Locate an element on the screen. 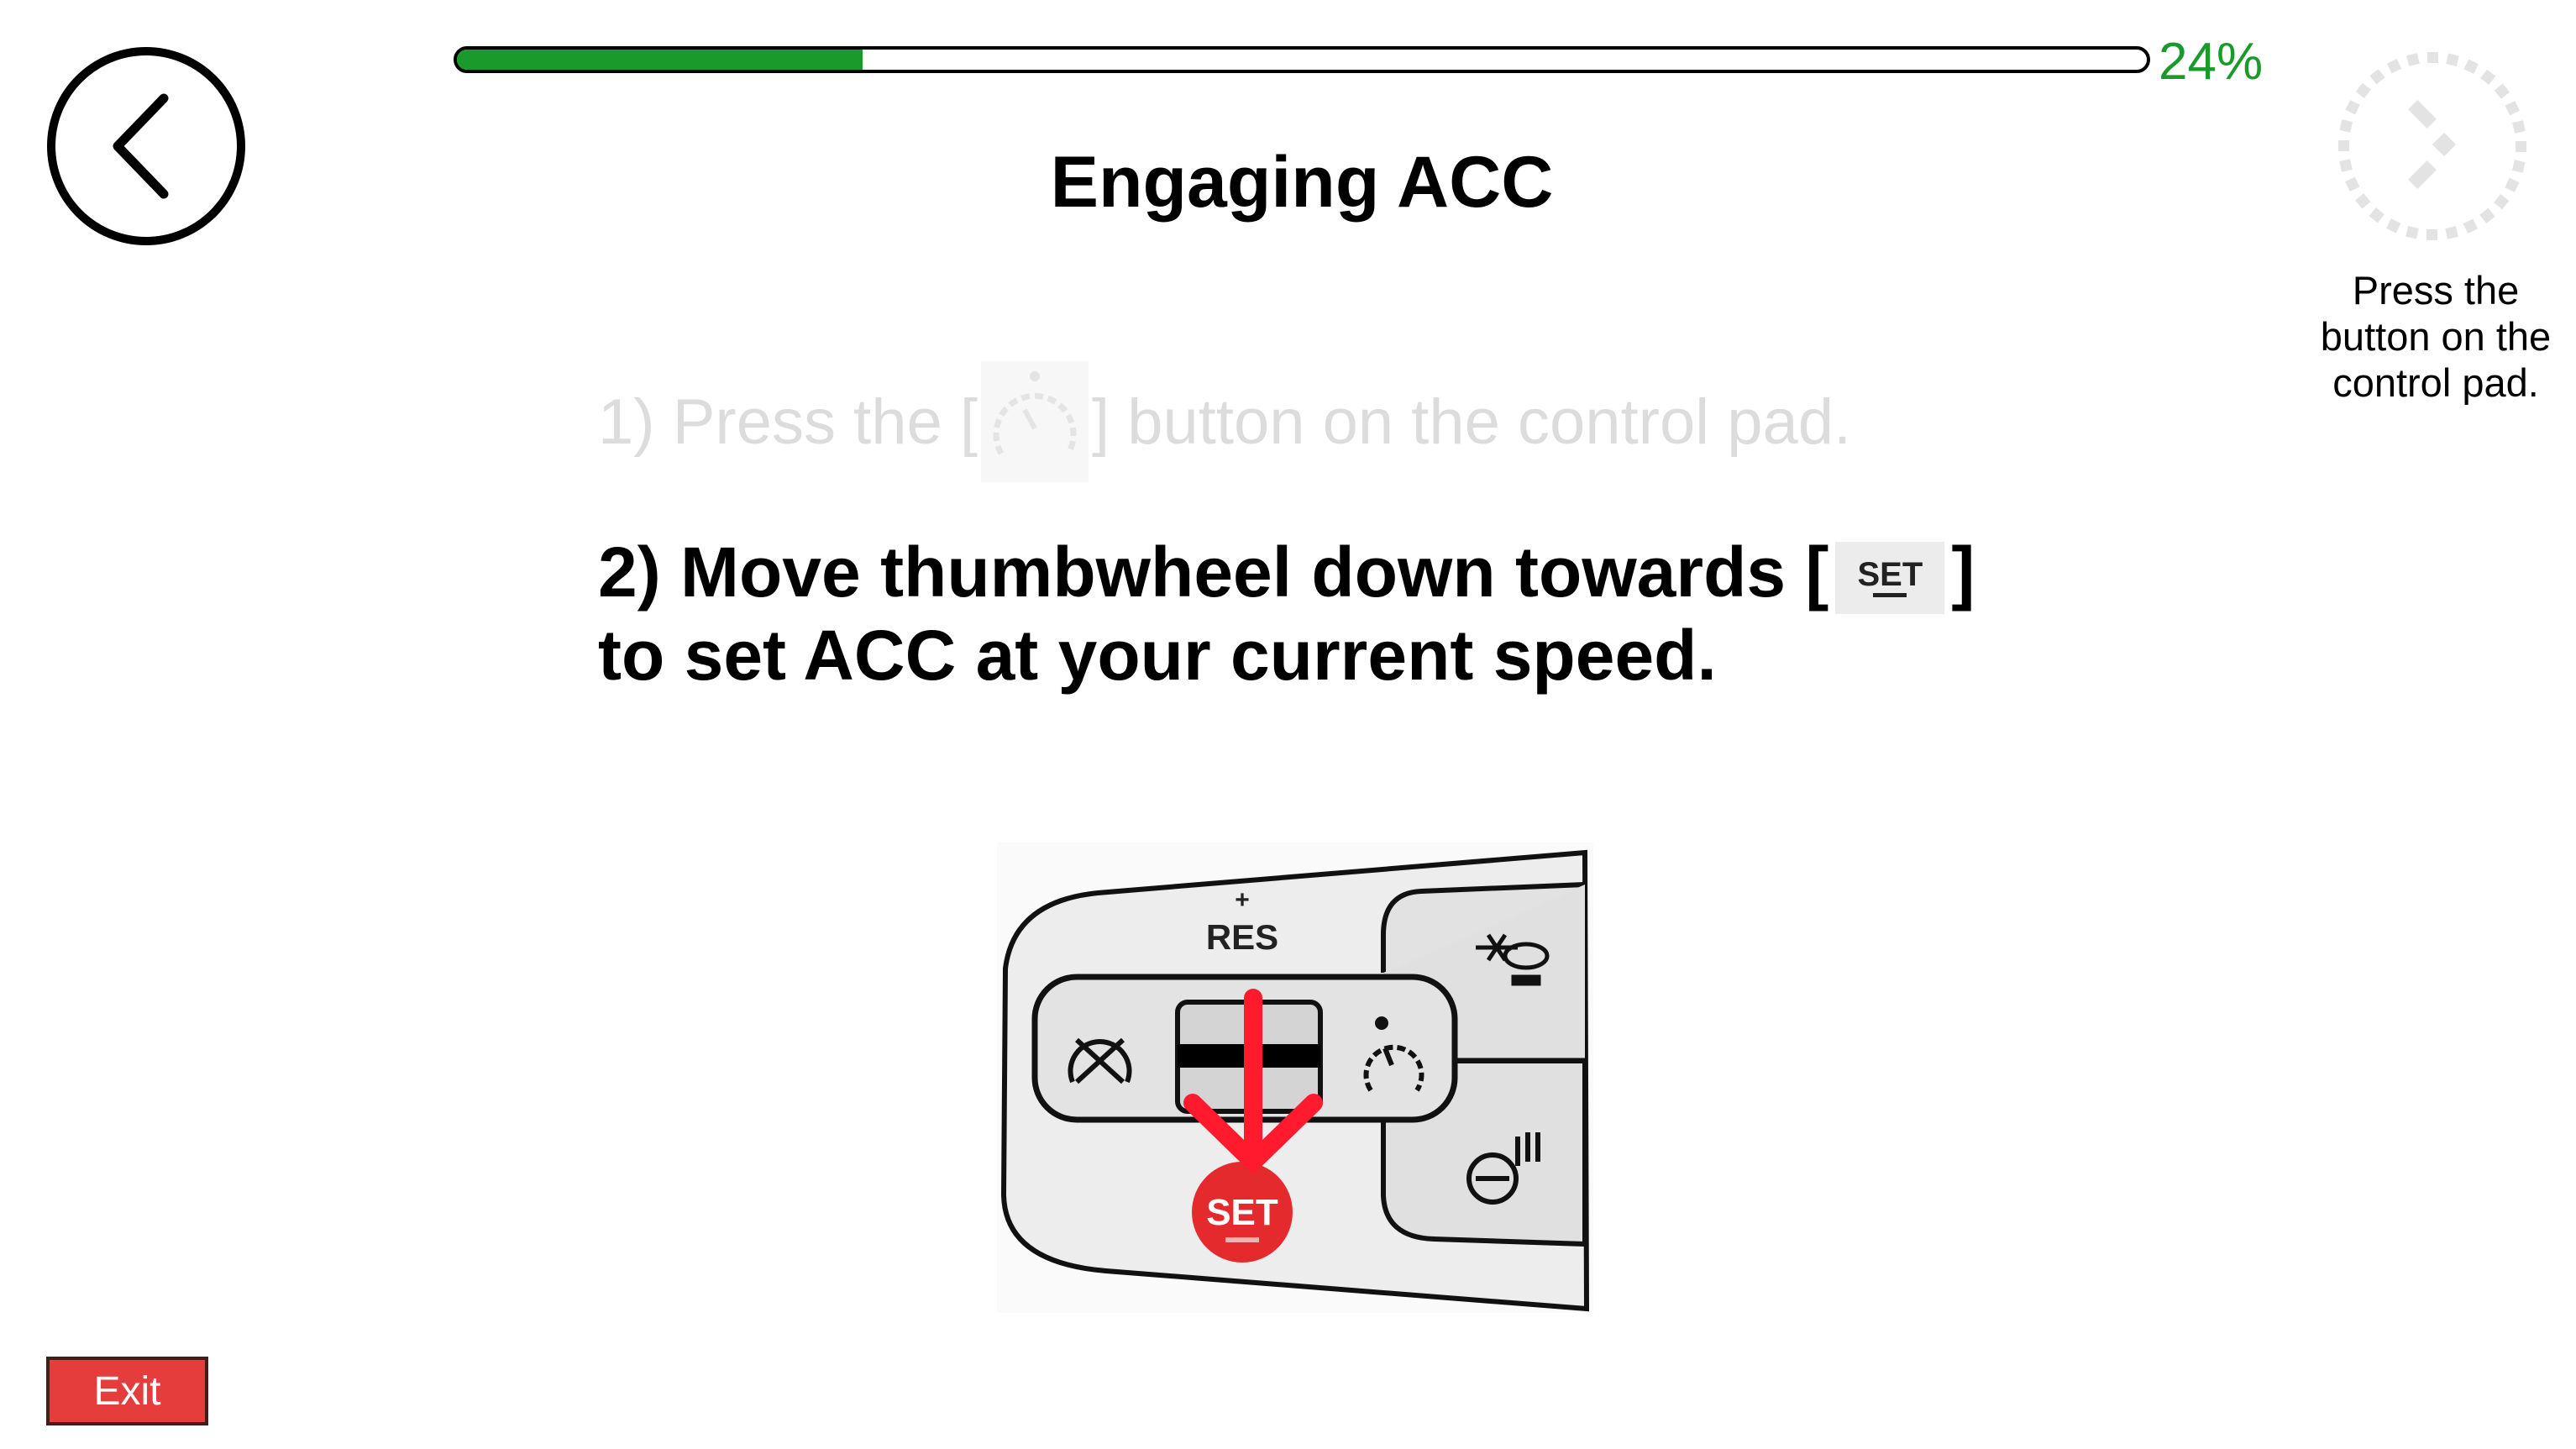 The height and width of the screenshot is (1449, 2576). control-pad-illustration: RES + SET is located at coordinates (1295, 1078).